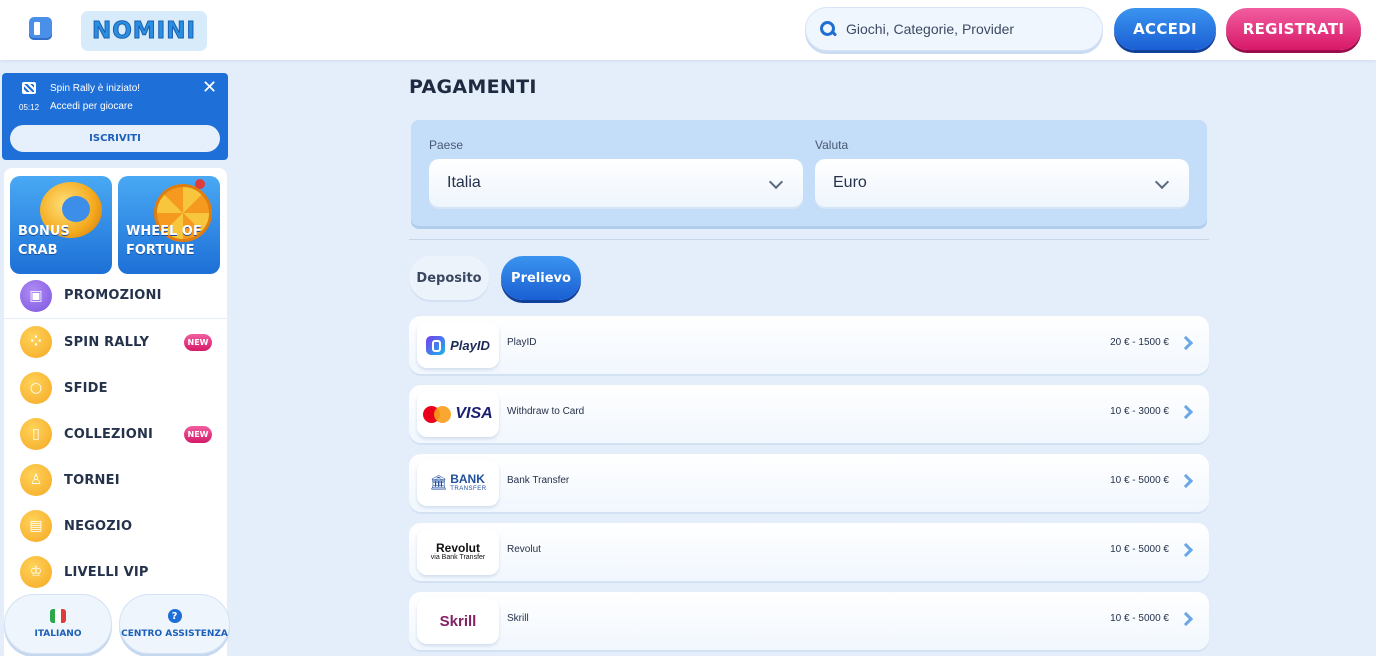  I want to click on shop-icon: ▤, so click(36, 526).